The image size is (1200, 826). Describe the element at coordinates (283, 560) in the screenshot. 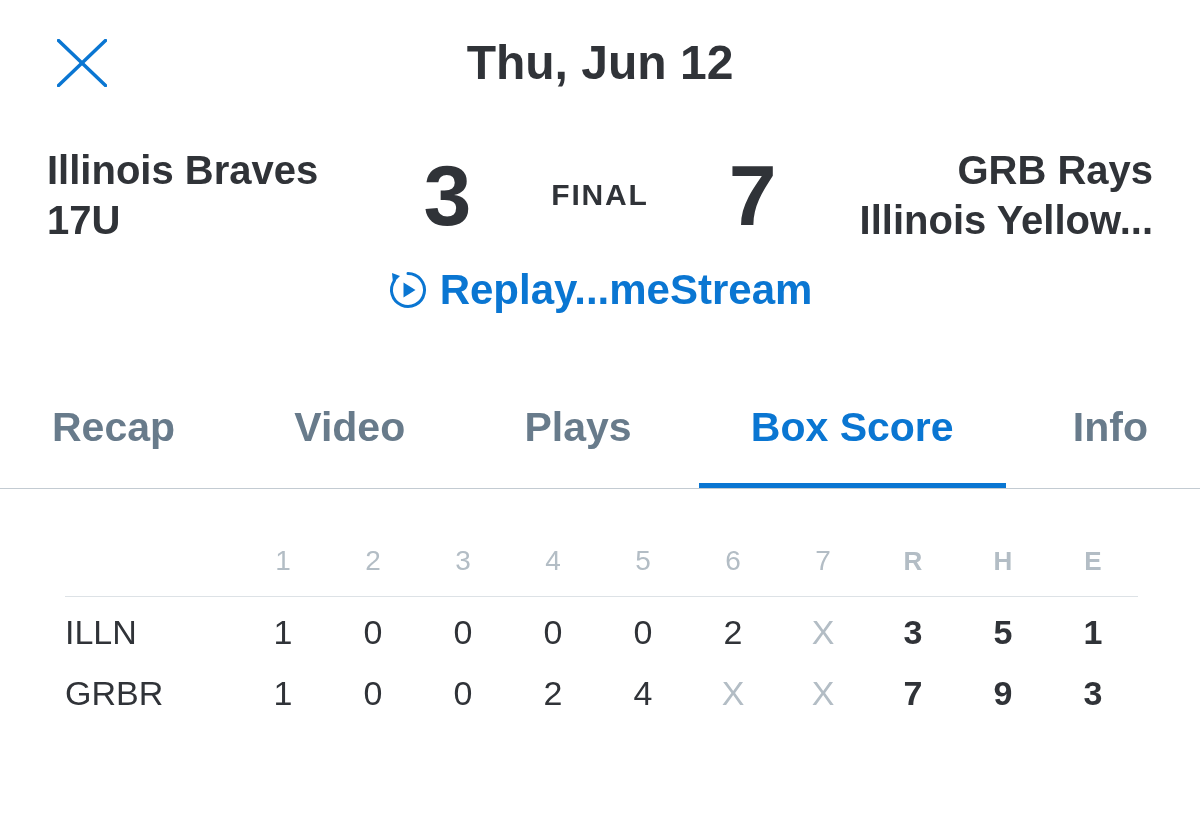

I see `column-header: 1` at that location.